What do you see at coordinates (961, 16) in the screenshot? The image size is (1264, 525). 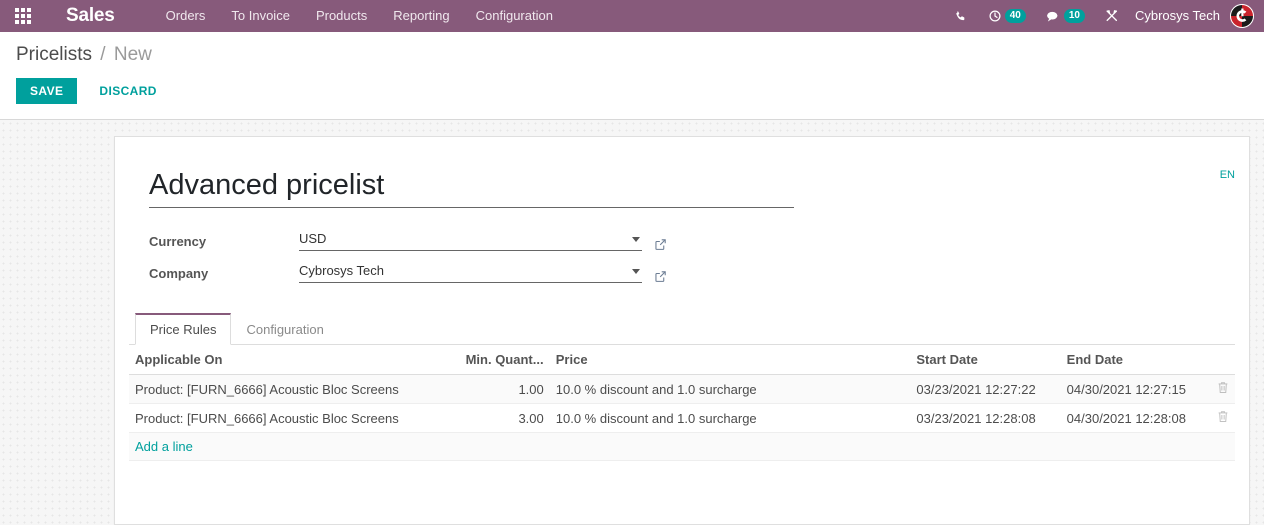 I see `phone-icon` at bounding box center [961, 16].